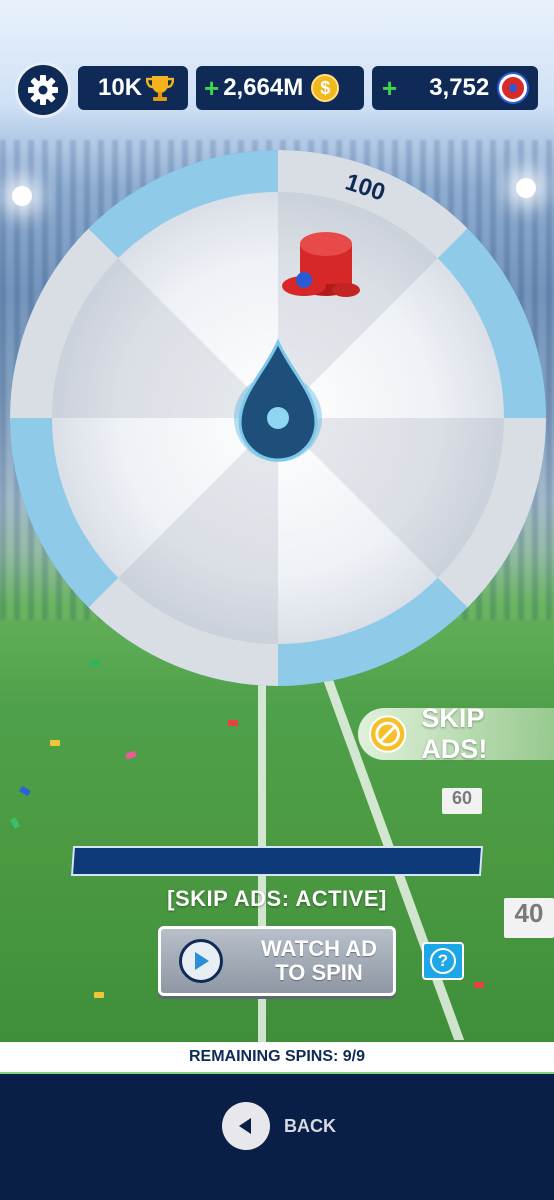  I want to click on coins-counter: + 2,664M $, so click(280, 88).